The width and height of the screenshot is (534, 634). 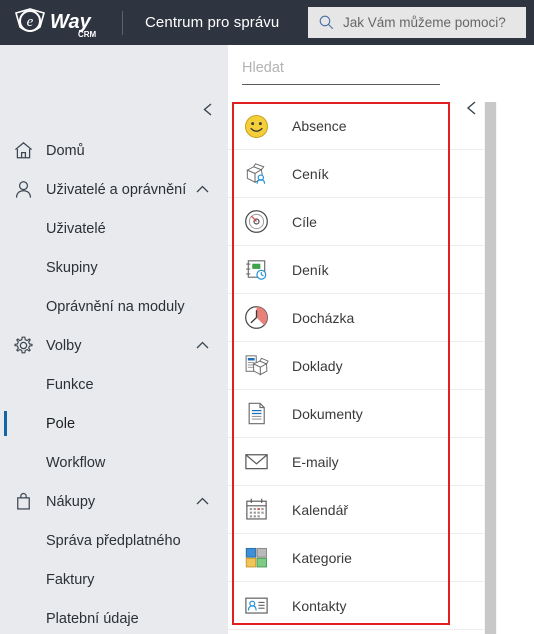 I want to click on sidebar-item-label: Volby, so click(x=64, y=345).